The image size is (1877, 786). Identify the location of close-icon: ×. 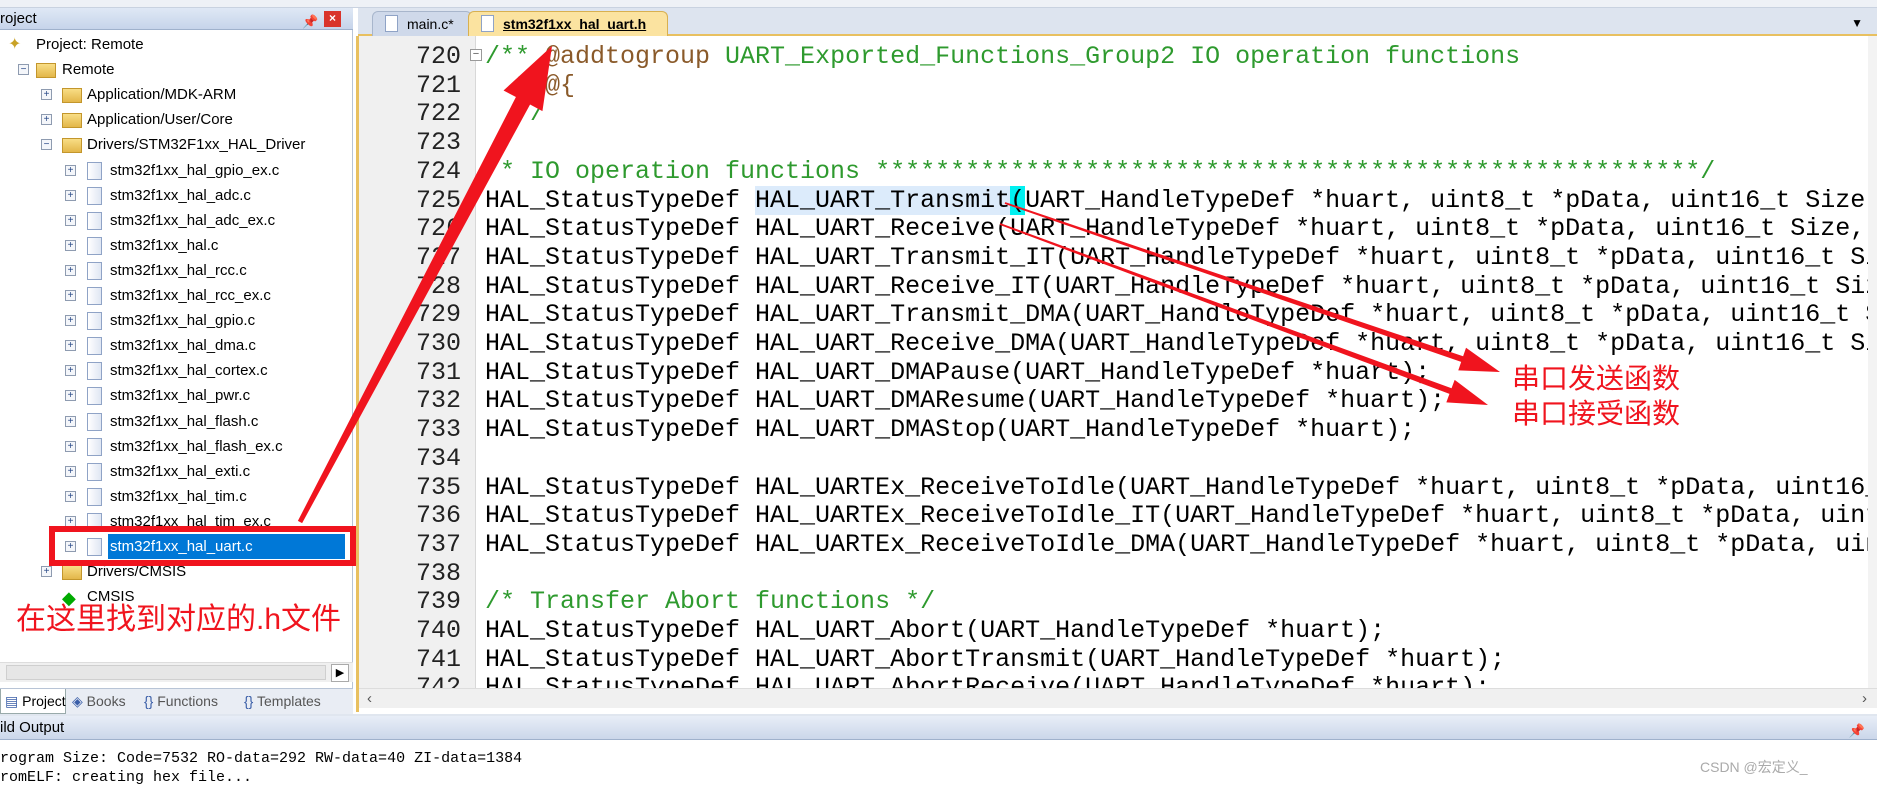
(332, 19).